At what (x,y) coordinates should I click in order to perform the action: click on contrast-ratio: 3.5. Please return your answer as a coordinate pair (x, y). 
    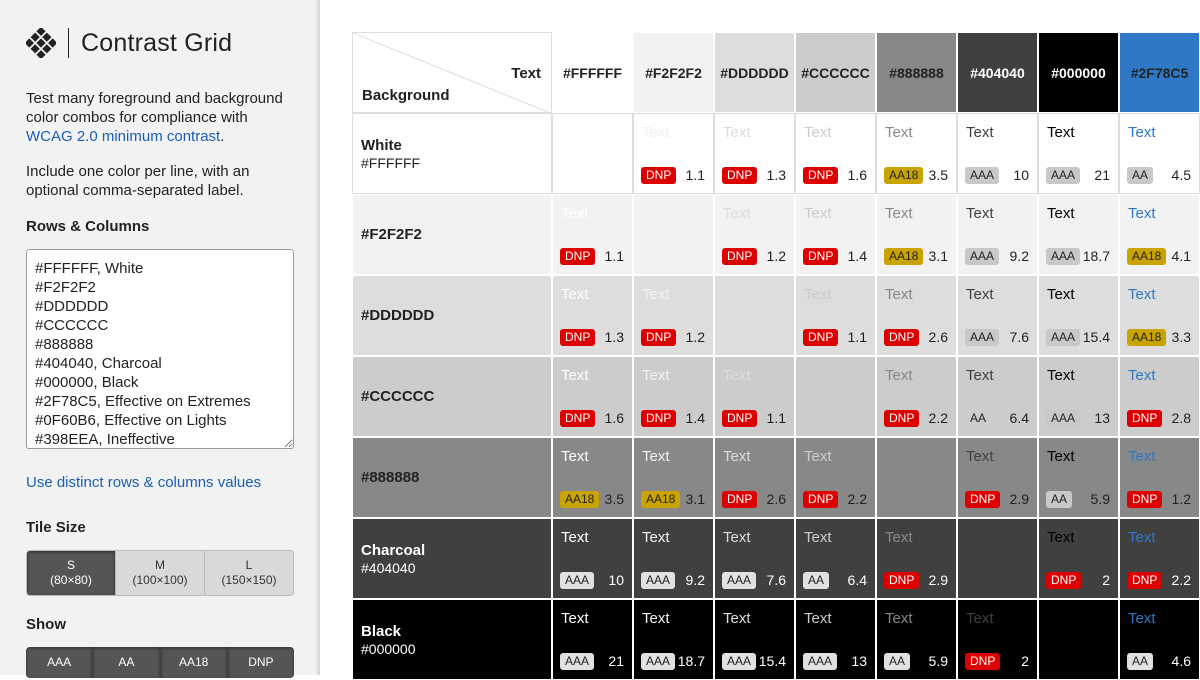
    Looking at the image, I should click on (614, 499).